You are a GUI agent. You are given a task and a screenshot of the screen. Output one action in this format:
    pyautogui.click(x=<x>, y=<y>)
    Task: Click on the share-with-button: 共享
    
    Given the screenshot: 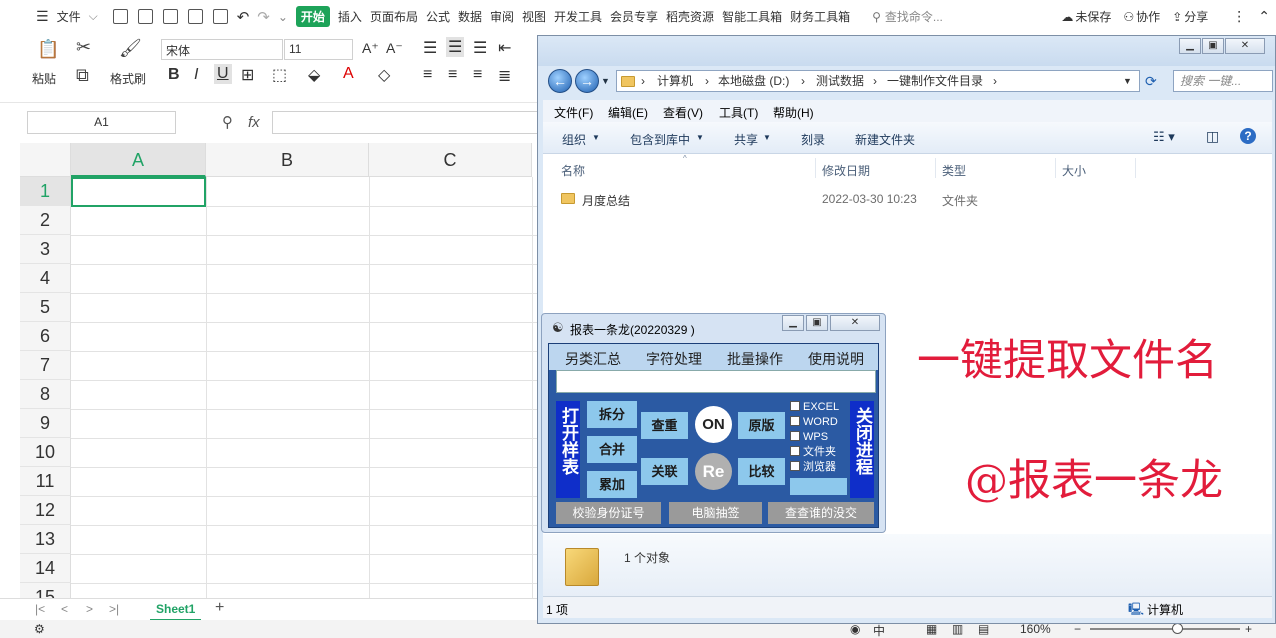 What is the action you would take?
    pyautogui.click(x=746, y=139)
    